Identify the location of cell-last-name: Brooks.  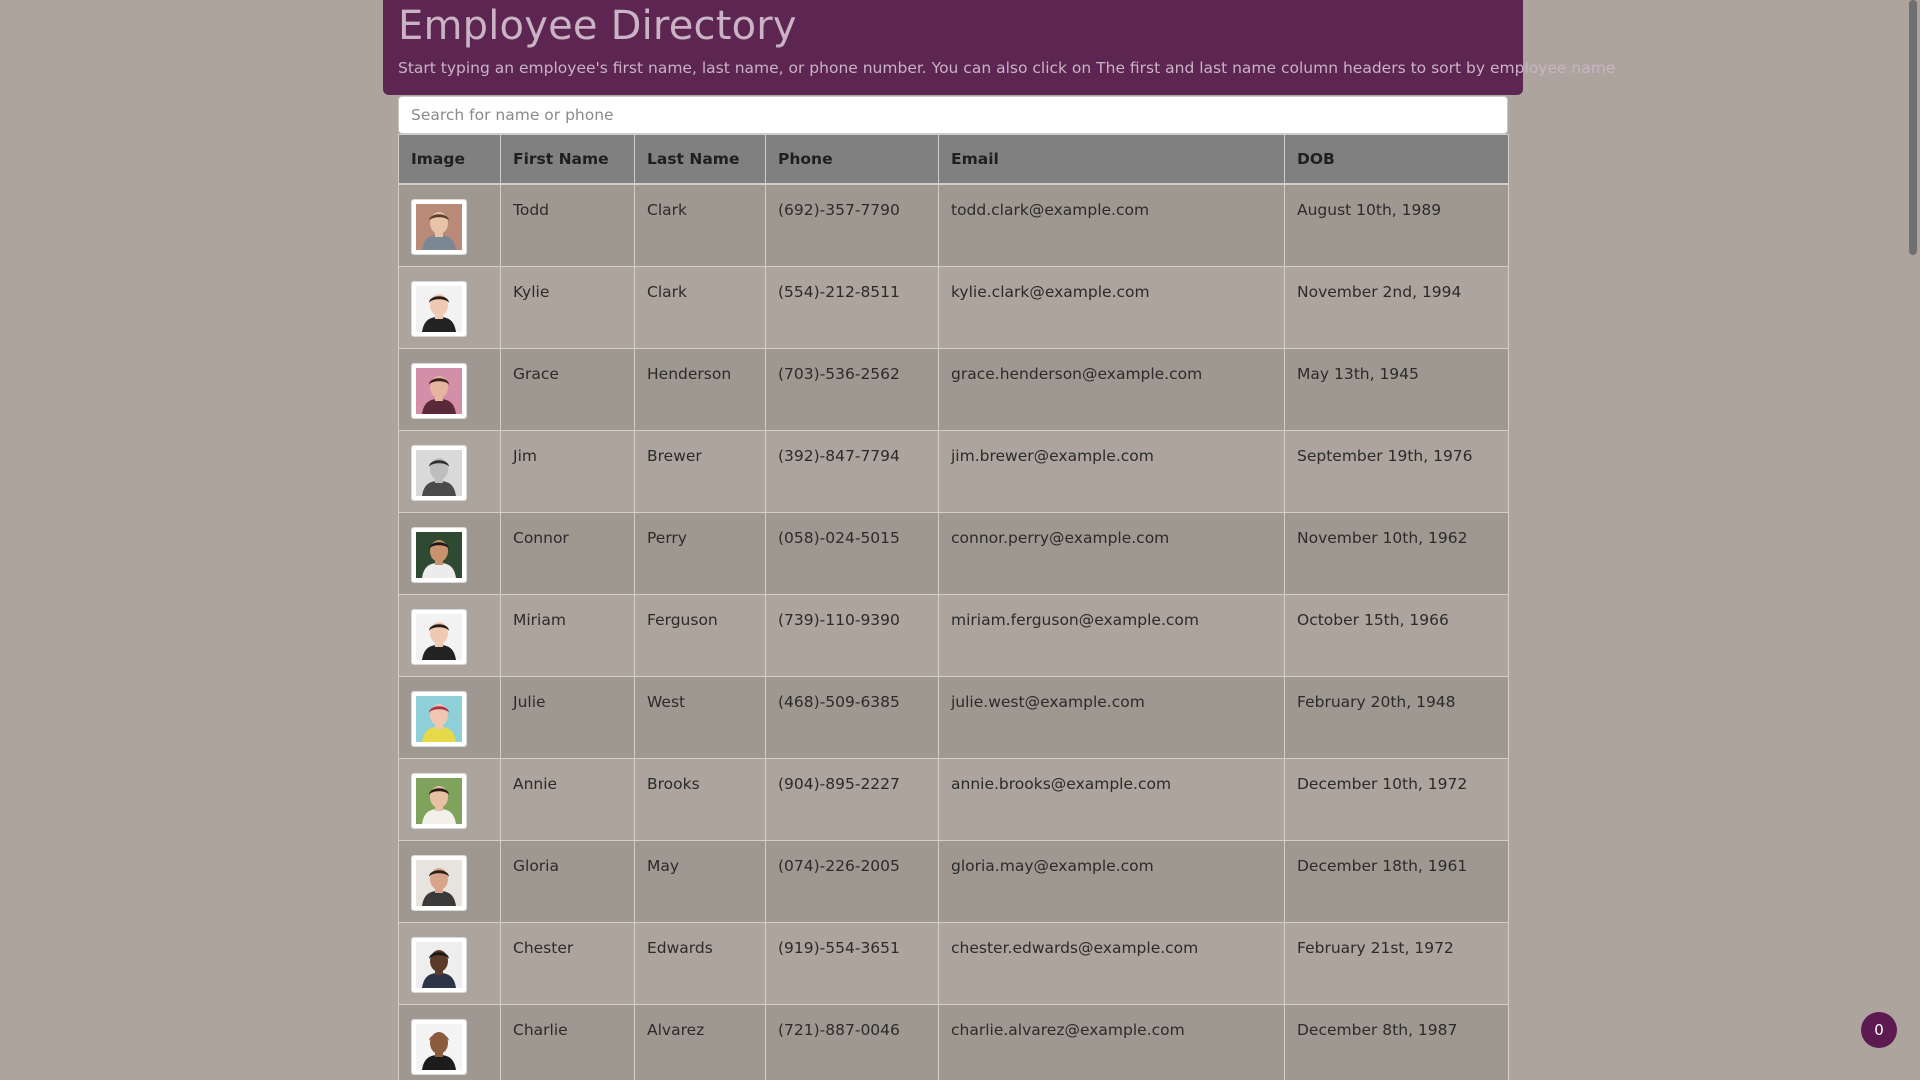
(700, 799).